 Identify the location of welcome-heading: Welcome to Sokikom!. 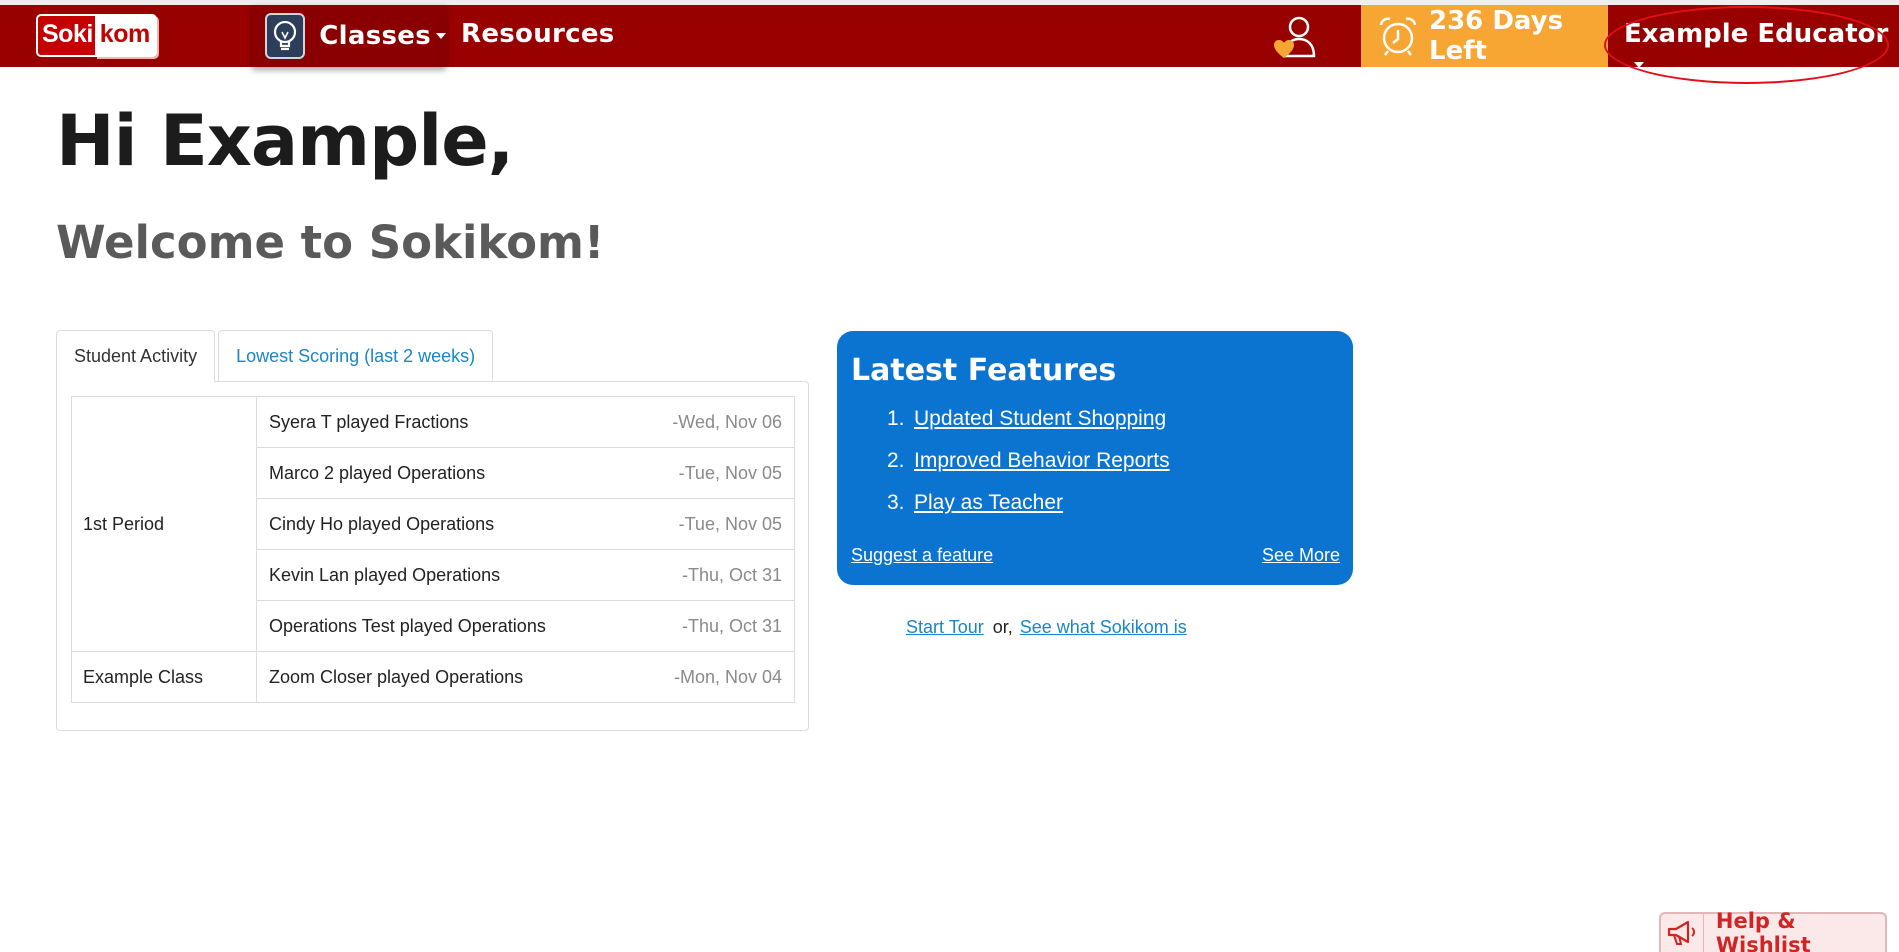
(330, 242).